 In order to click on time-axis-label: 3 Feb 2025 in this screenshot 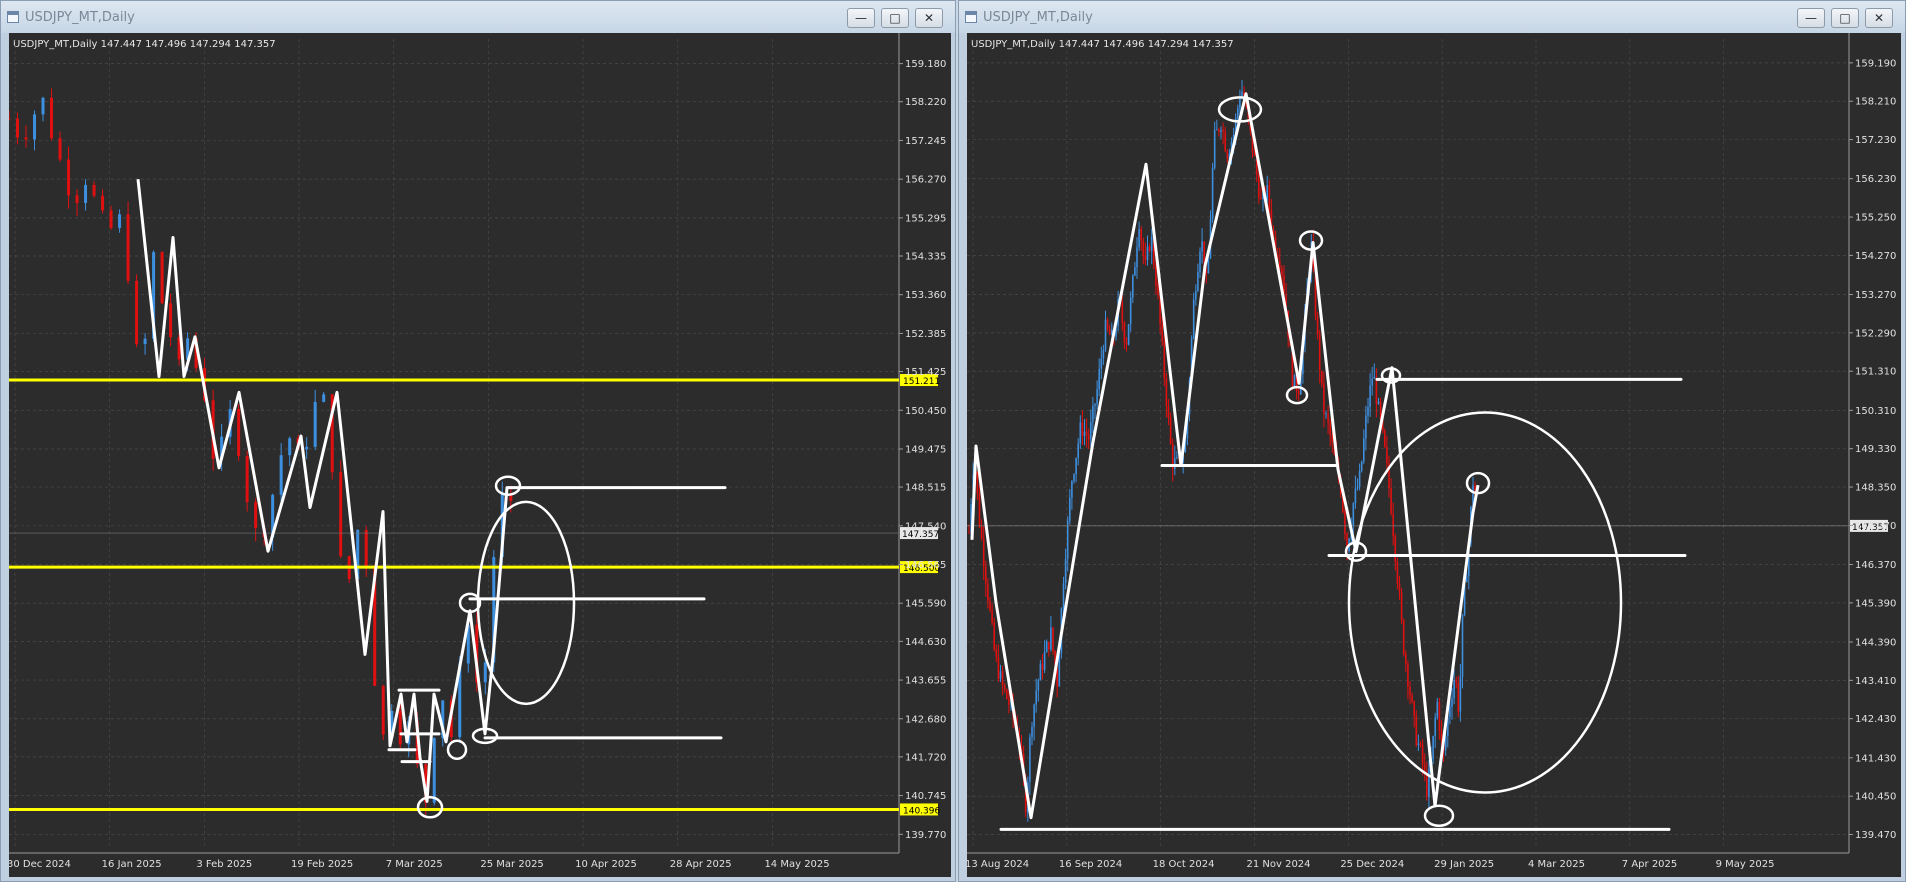, I will do `click(224, 864)`.